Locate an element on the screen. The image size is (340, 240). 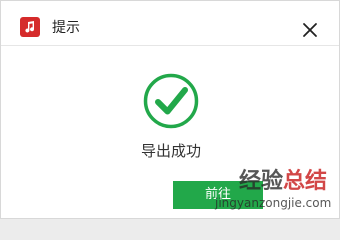
goto-button: 前往 is located at coordinates (218, 195).